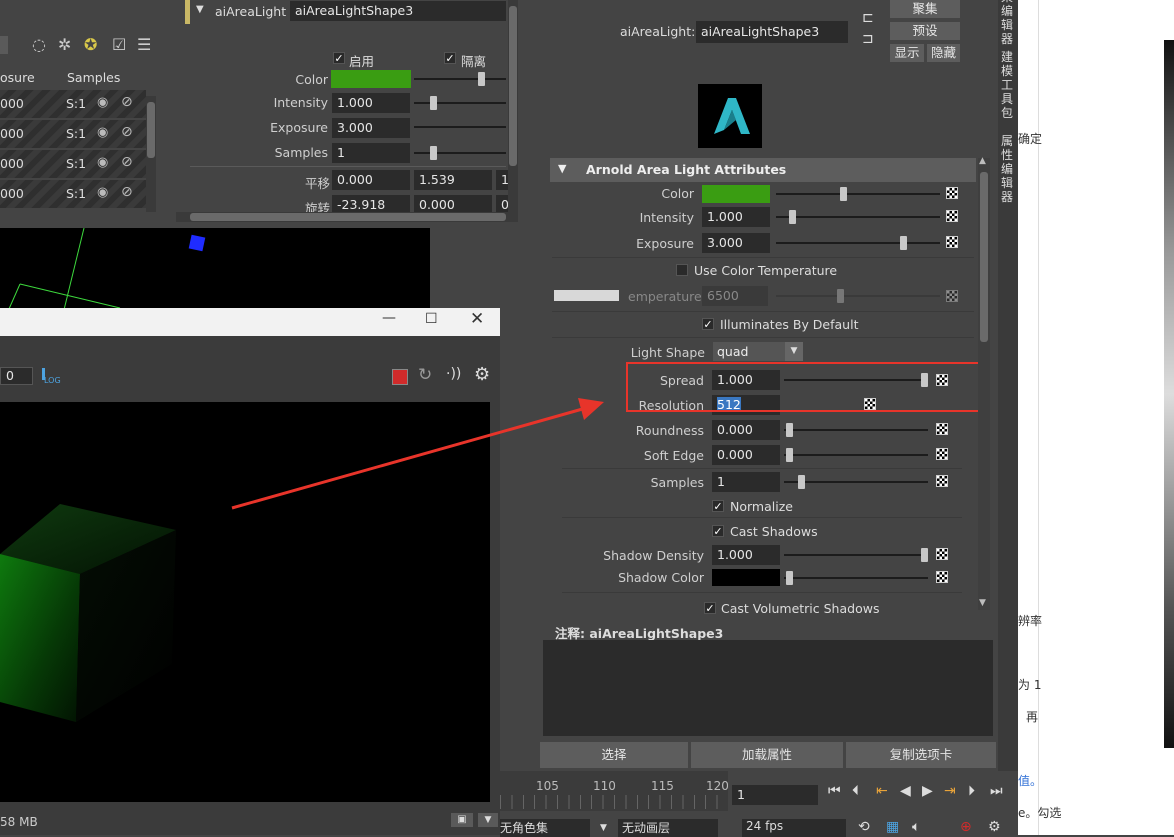 The width and height of the screenshot is (1174, 837). Describe the element at coordinates (868, 39) in the screenshot. I see `ae-output-connection-icon: ⊐` at that location.